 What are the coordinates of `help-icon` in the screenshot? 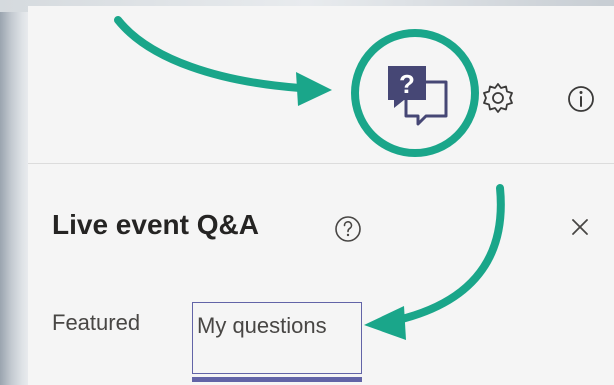 It's located at (348, 229).